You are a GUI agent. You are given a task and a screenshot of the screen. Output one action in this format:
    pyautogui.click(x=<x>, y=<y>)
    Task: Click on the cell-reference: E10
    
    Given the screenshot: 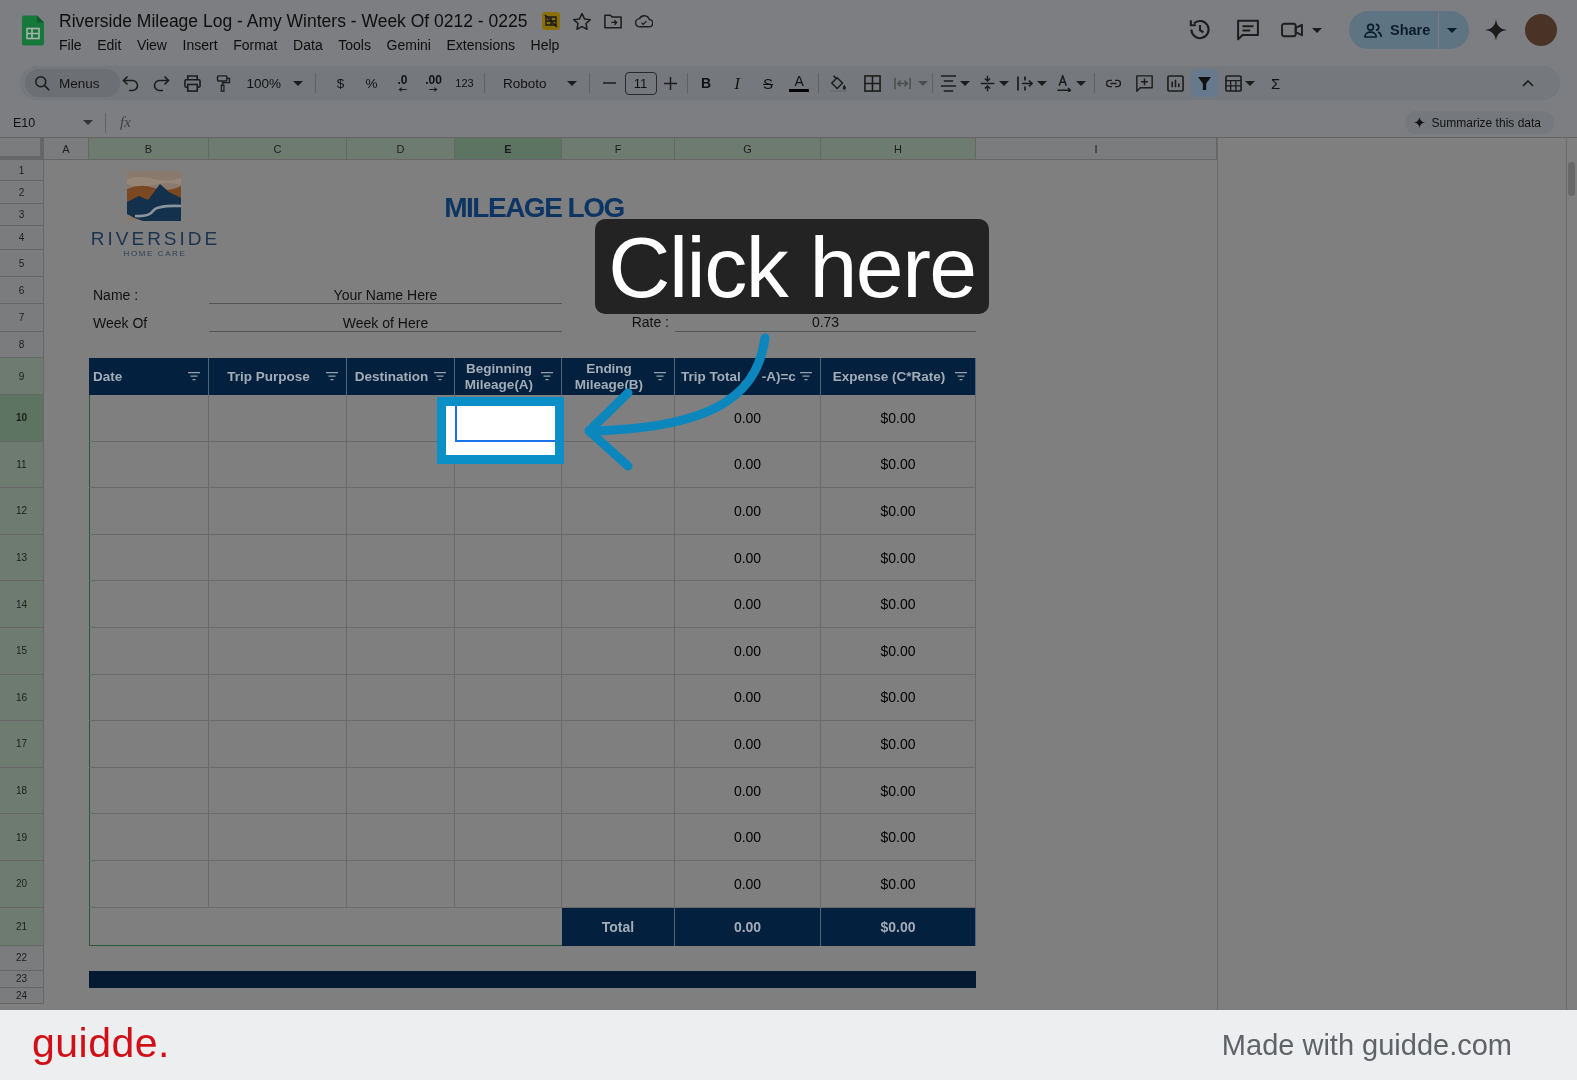 What is the action you would take?
    pyautogui.click(x=25, y=122)
    